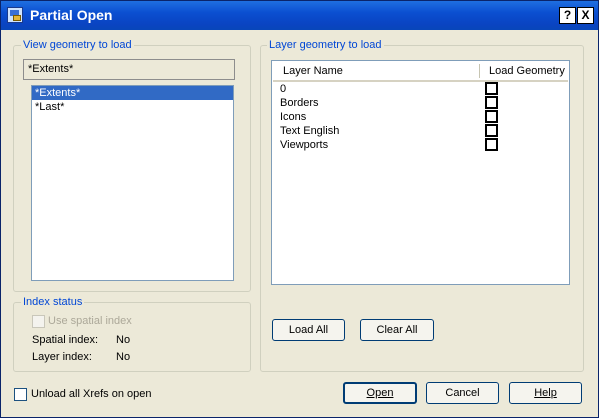 This screenshot has width=599, height=418. I want to click on app-icon, so click(15, 15).